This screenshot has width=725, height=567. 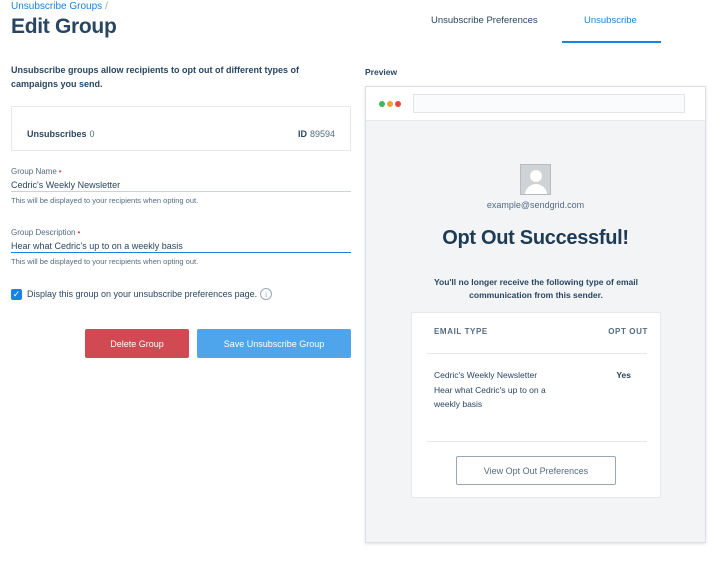 I want to click on breadcrumb: Unsubscribe Groups /, so click(x=59, y=6).